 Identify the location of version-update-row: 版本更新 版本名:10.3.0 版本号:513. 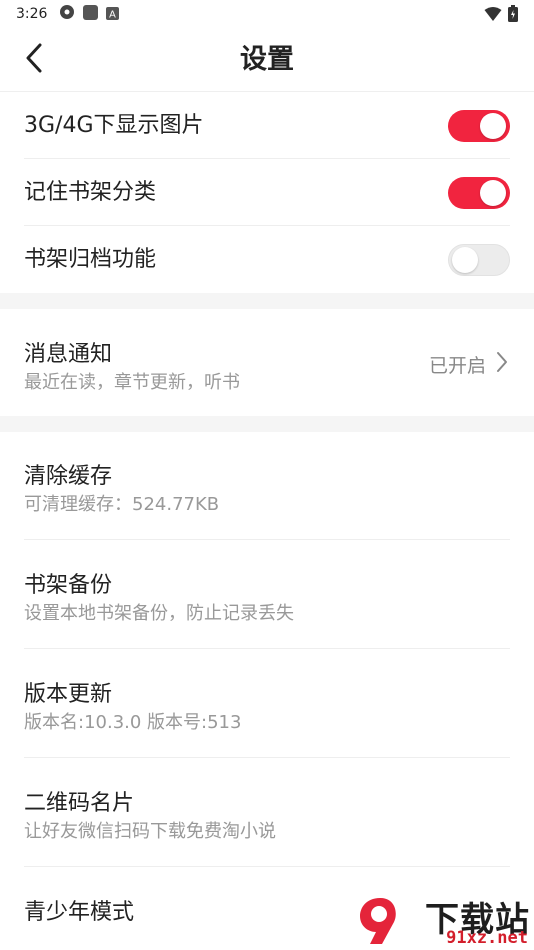
(267, 703).